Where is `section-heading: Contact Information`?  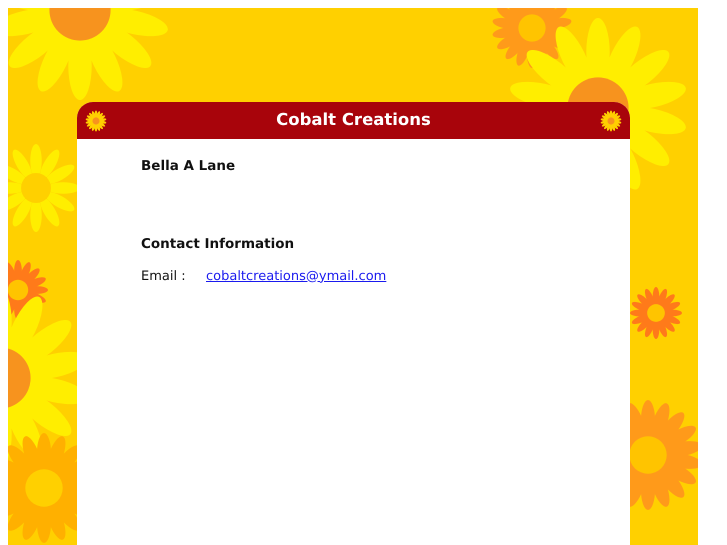 section-heading: Contact Information is located at coordinates (218, 244).